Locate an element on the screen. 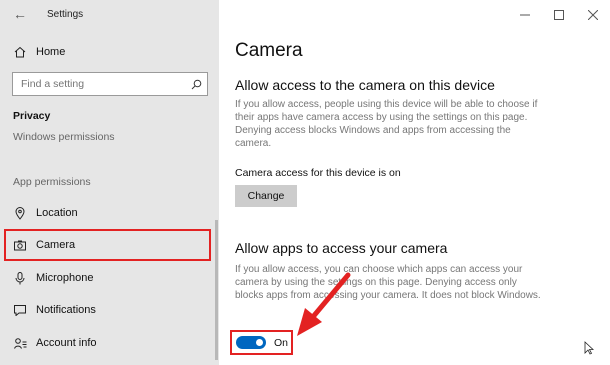 This screenshot has width=610, height=365. account-info-icon is located at coordinates (20, 343).